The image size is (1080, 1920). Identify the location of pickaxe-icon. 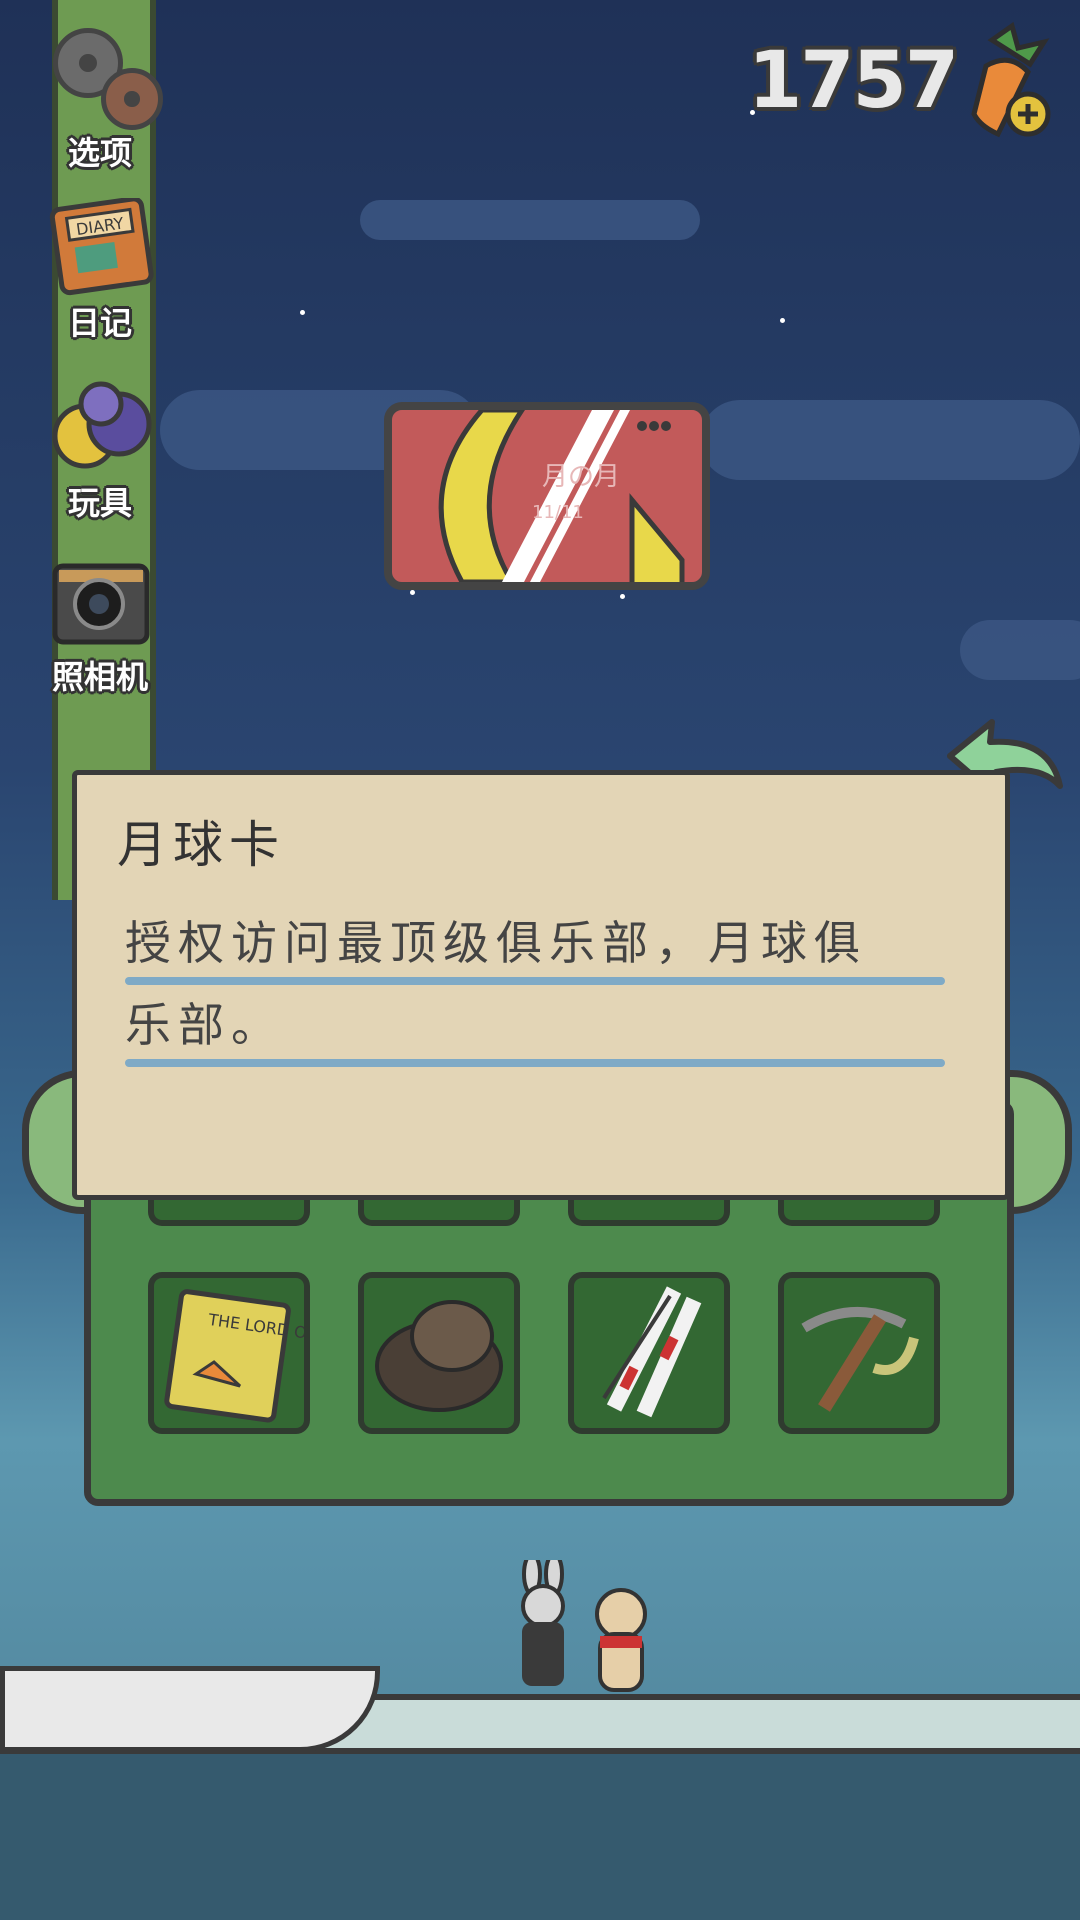
(860, 1359).